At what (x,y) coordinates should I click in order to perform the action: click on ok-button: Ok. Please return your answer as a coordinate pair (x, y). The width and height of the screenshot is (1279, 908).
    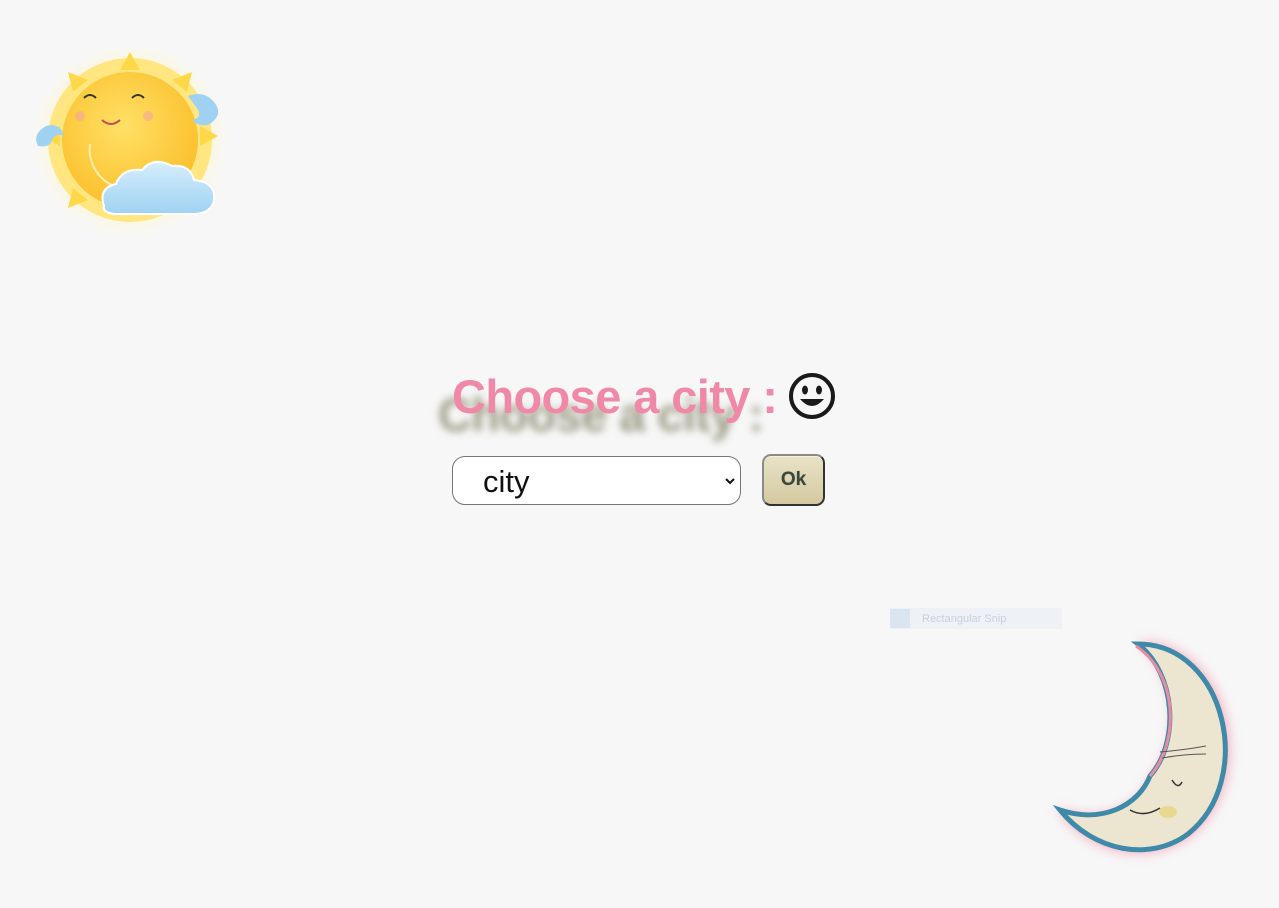
    Looking at the image, I should click on (793, 480).